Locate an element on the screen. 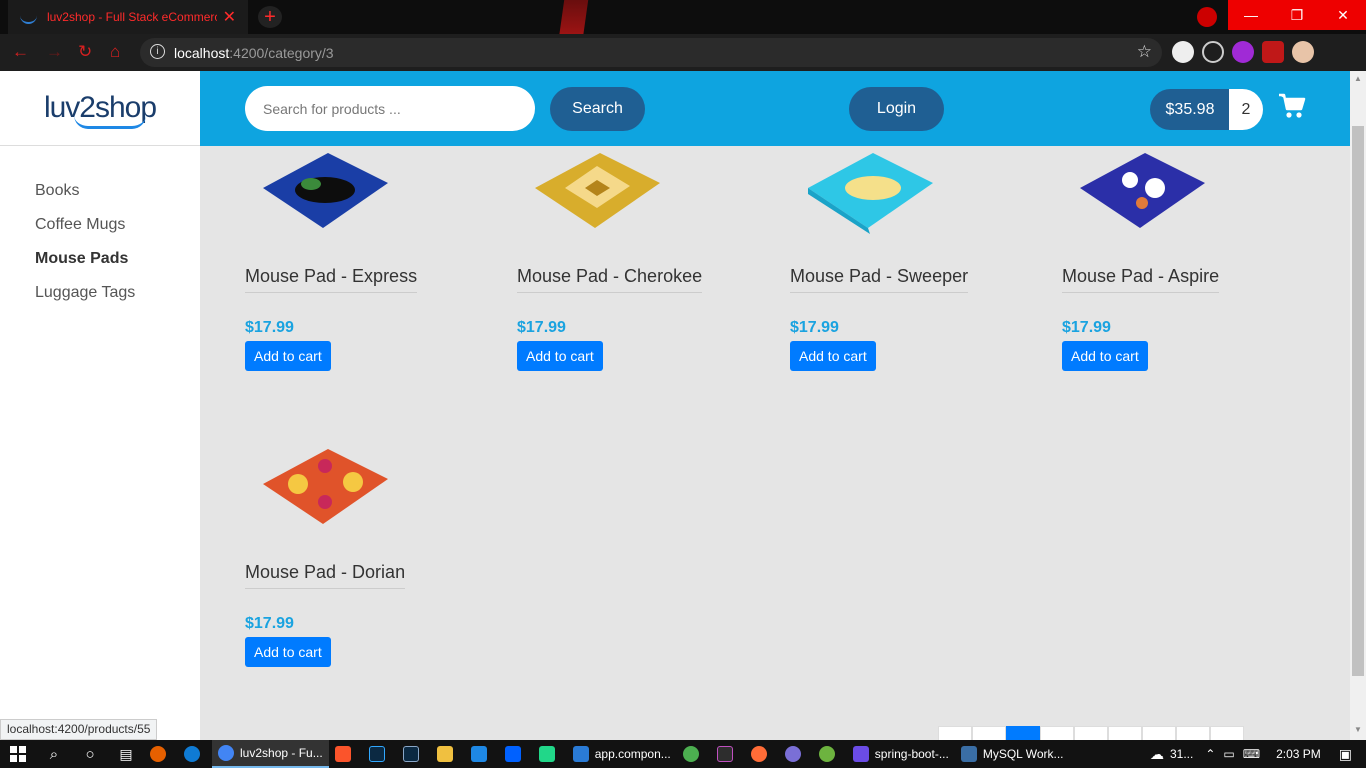 The height and width of the screenshot is (768, 1366). spring-icon is located at coordinates (830, 754).